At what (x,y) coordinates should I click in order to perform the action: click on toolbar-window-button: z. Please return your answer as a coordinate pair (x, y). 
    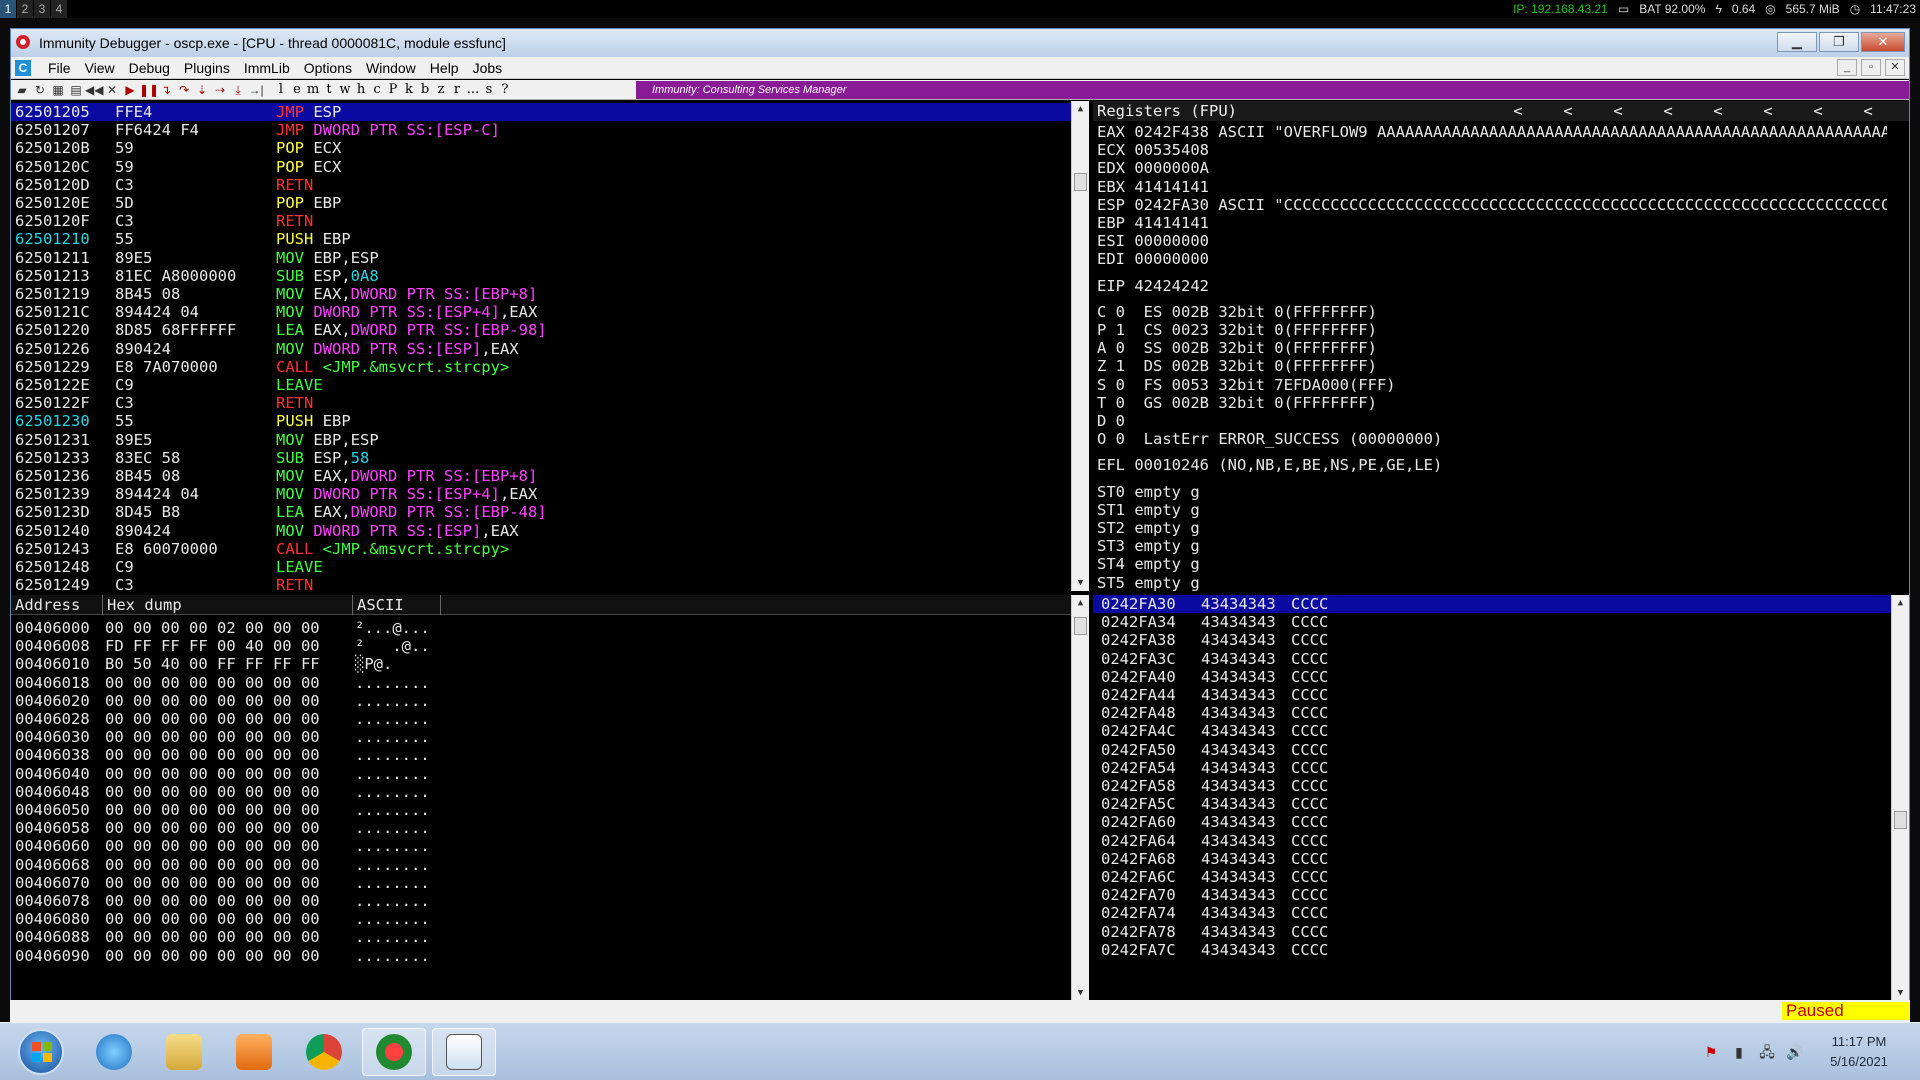
    Looking at the image, I should click on (441, 90).